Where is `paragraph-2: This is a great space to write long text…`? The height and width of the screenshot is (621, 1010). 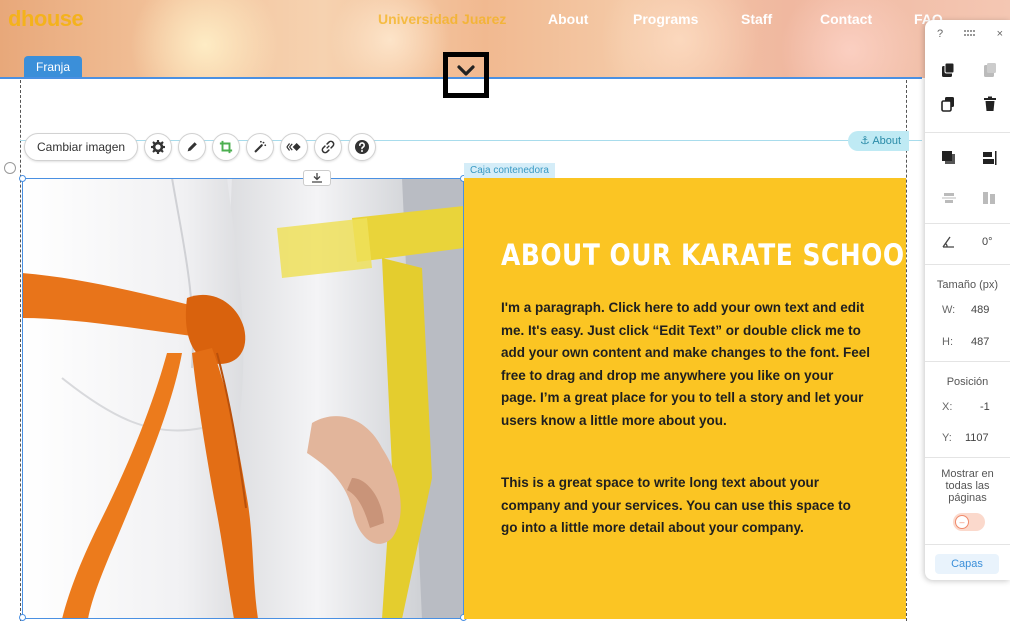
paragraph-2: This is a great space to write long text… is located at coordinates (686, 506).